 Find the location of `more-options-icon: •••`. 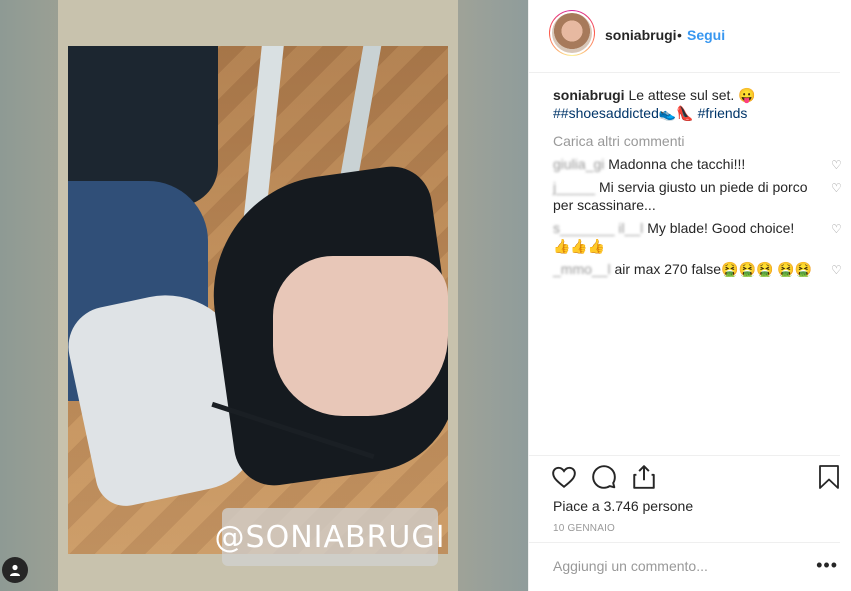

more-options-icon: ••• is located at coordinates (827, 565).